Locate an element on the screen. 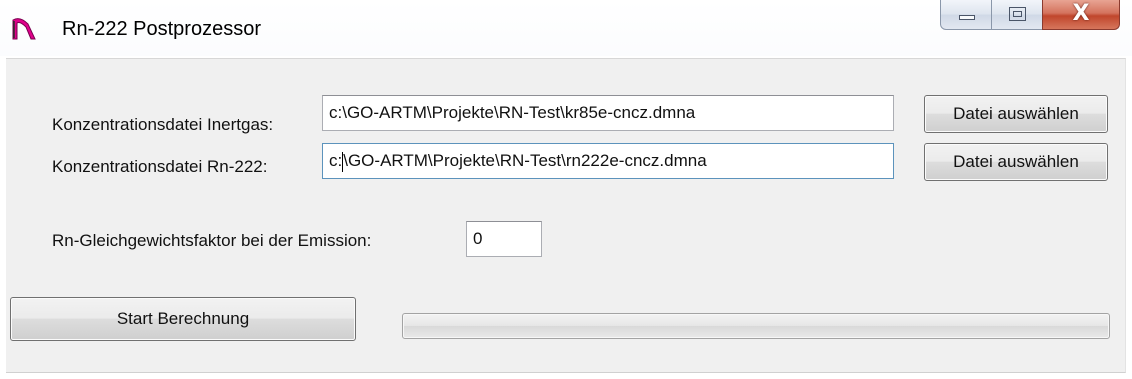 This screenshot has width=1132, height=379. inertgas-browse-button: Datei auswählen is located at coordinates (1016, 114).